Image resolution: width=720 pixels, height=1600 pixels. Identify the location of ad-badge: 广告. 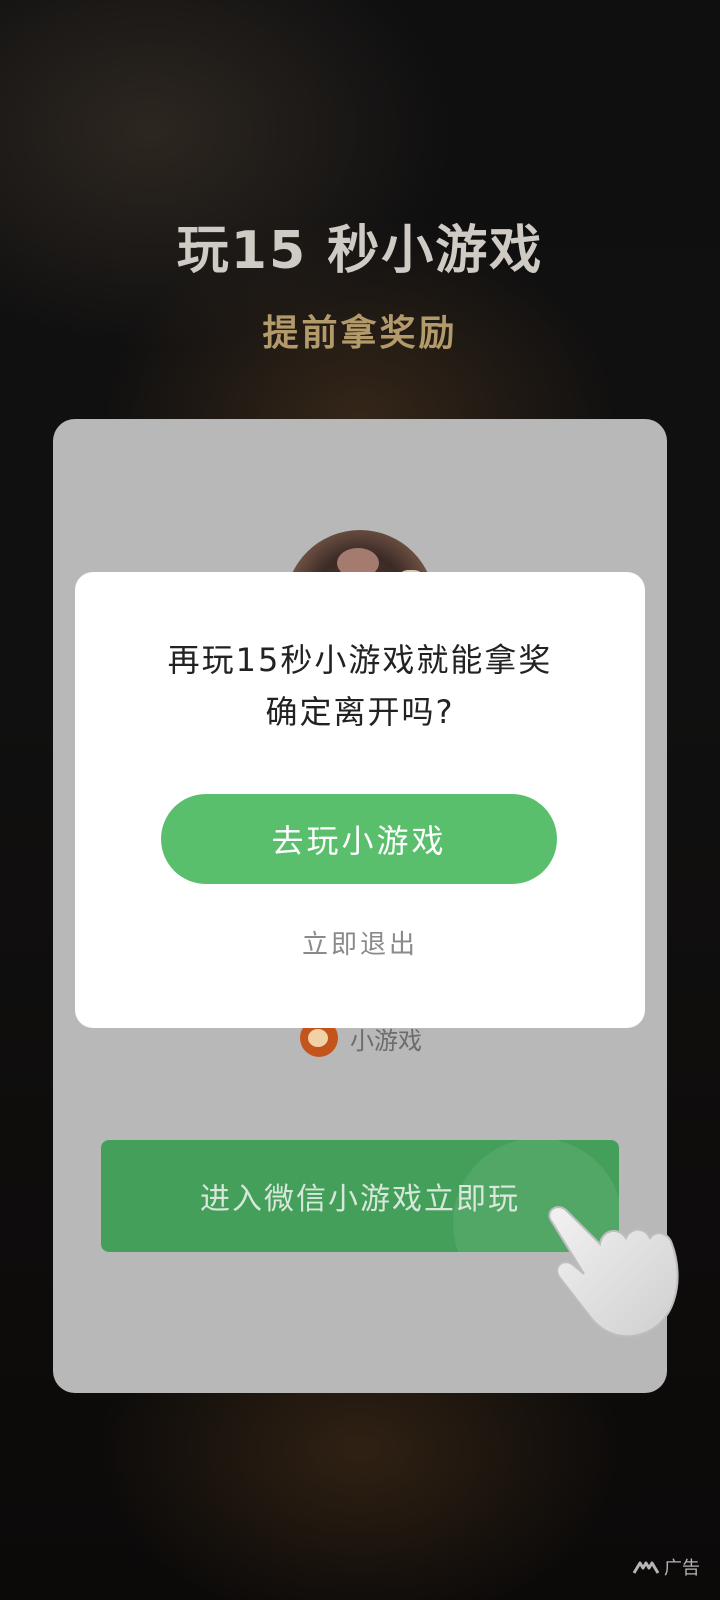
(666, 1567).